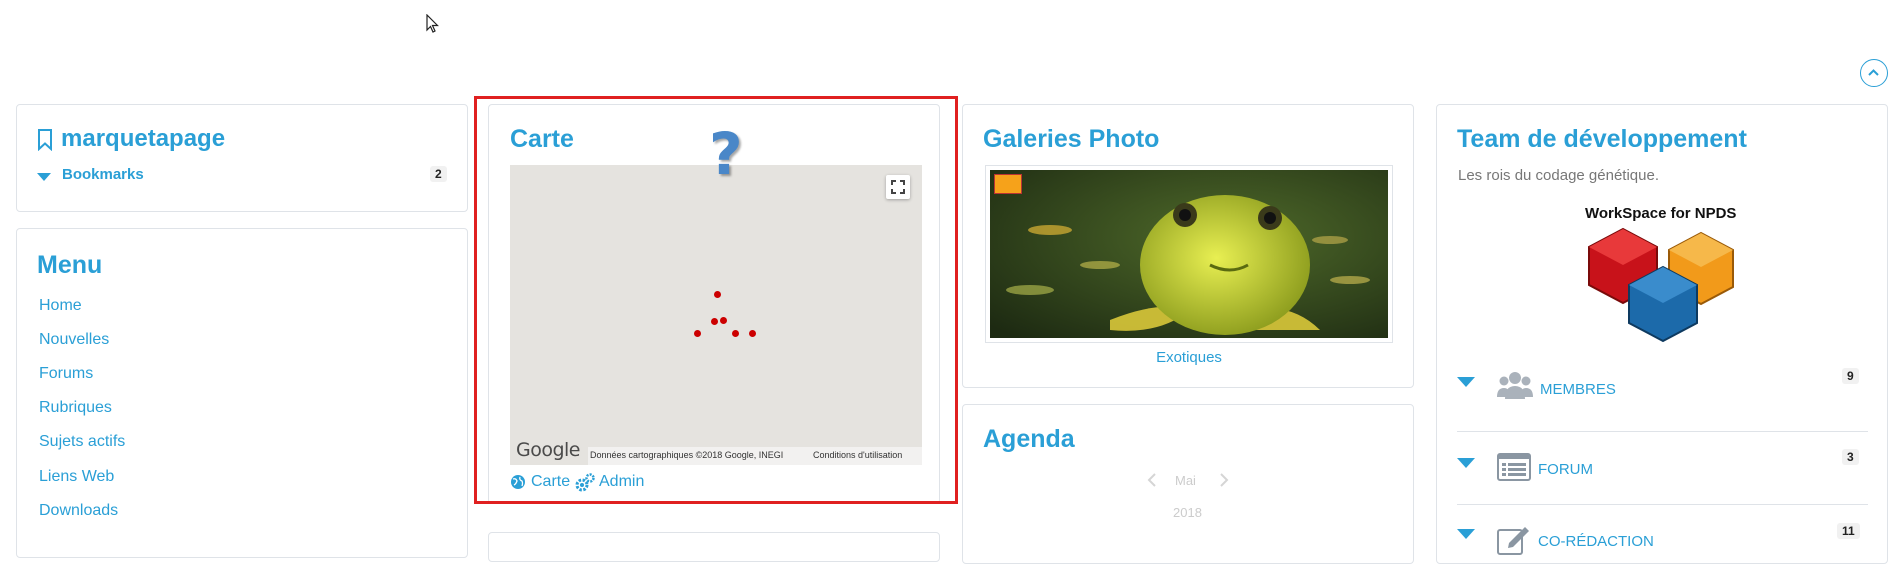 The image size is (1900, 564). I want to click on menu-title: Menu, so click(70, 265).